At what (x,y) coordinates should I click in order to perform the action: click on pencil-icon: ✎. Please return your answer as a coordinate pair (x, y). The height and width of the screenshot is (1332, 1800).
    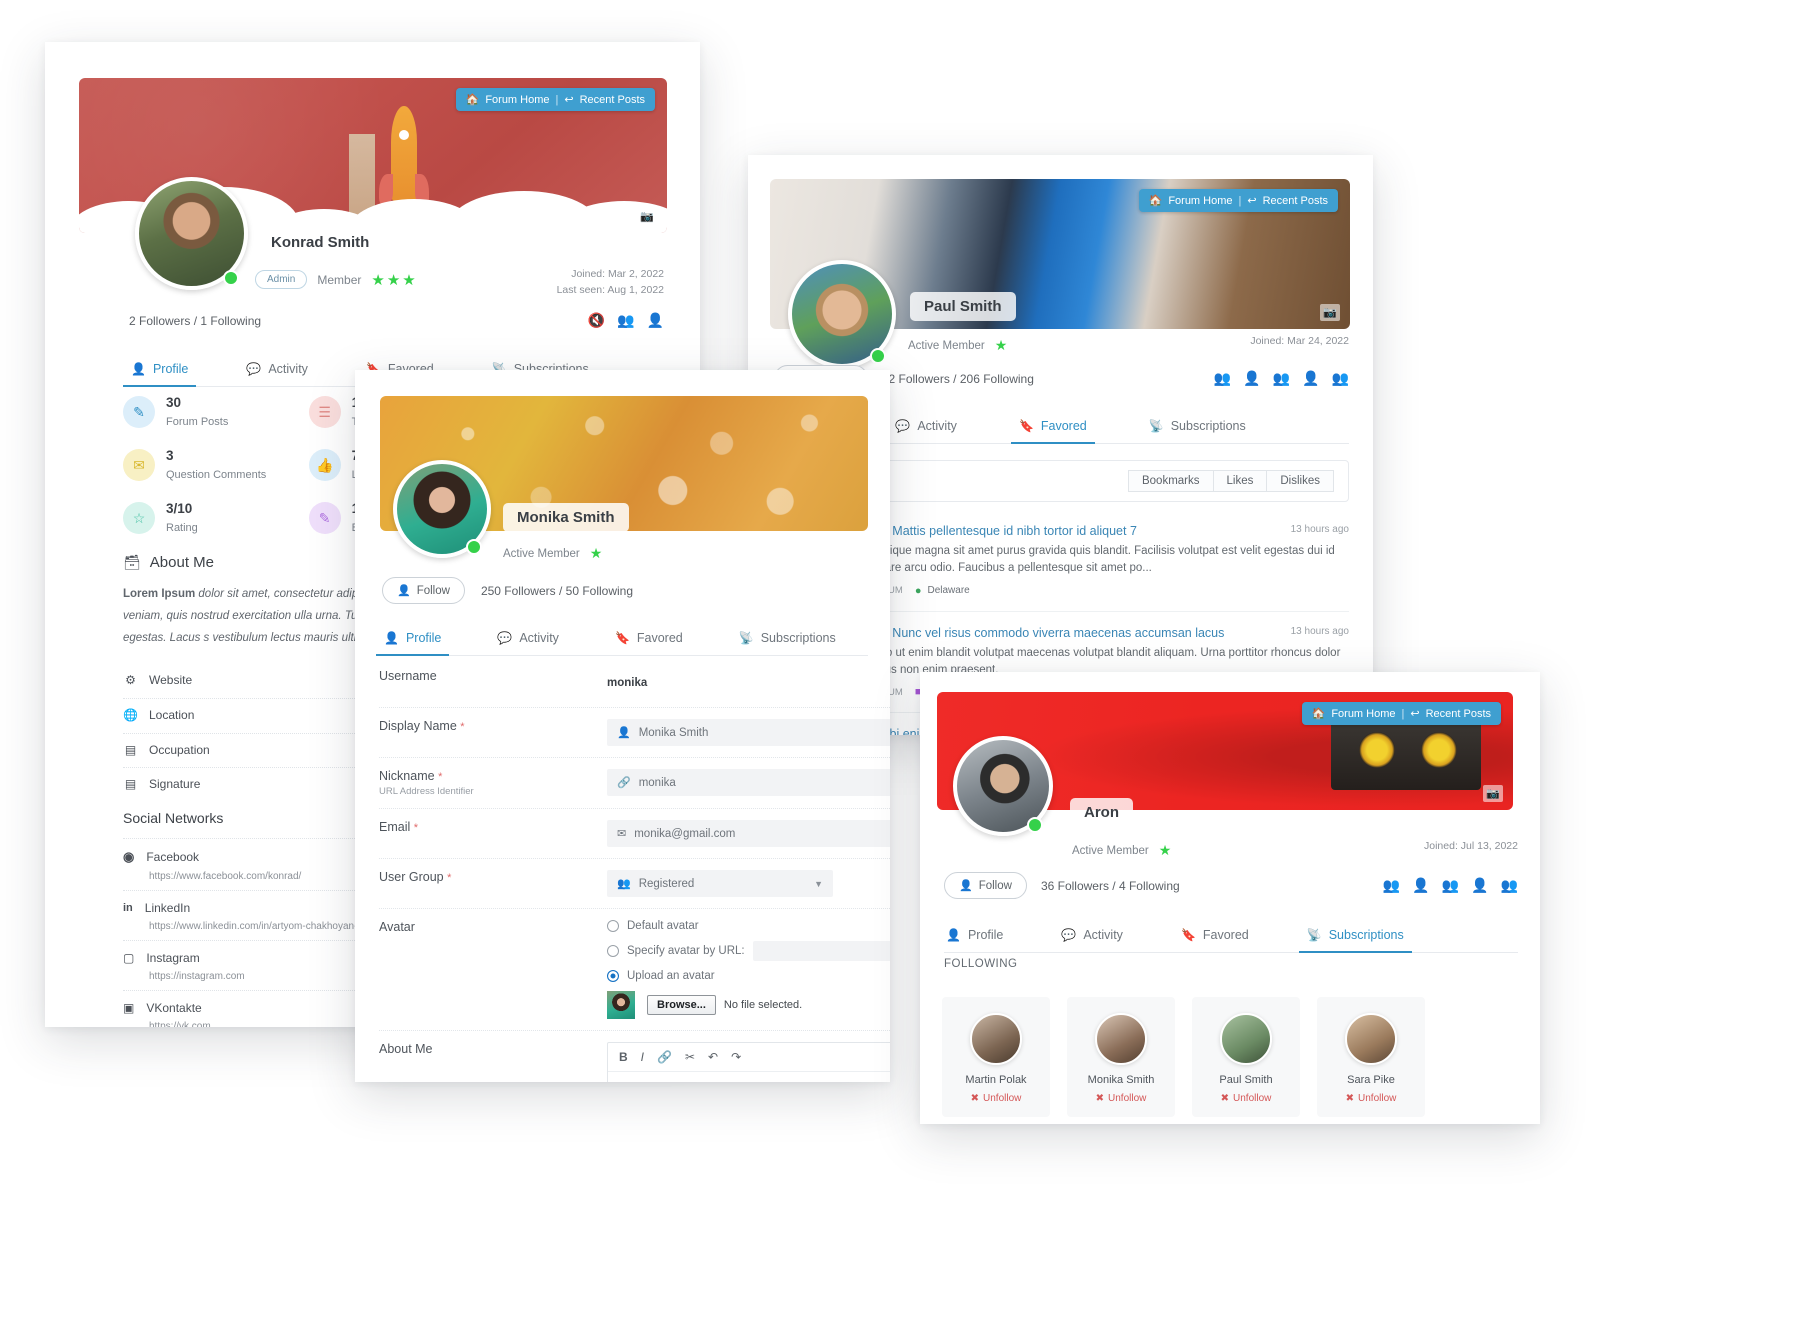
    Looking at the image, I should click on (139, 412).